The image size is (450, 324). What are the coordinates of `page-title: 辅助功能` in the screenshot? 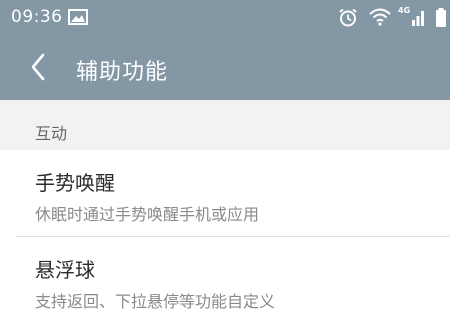 It's located at (122, 72).